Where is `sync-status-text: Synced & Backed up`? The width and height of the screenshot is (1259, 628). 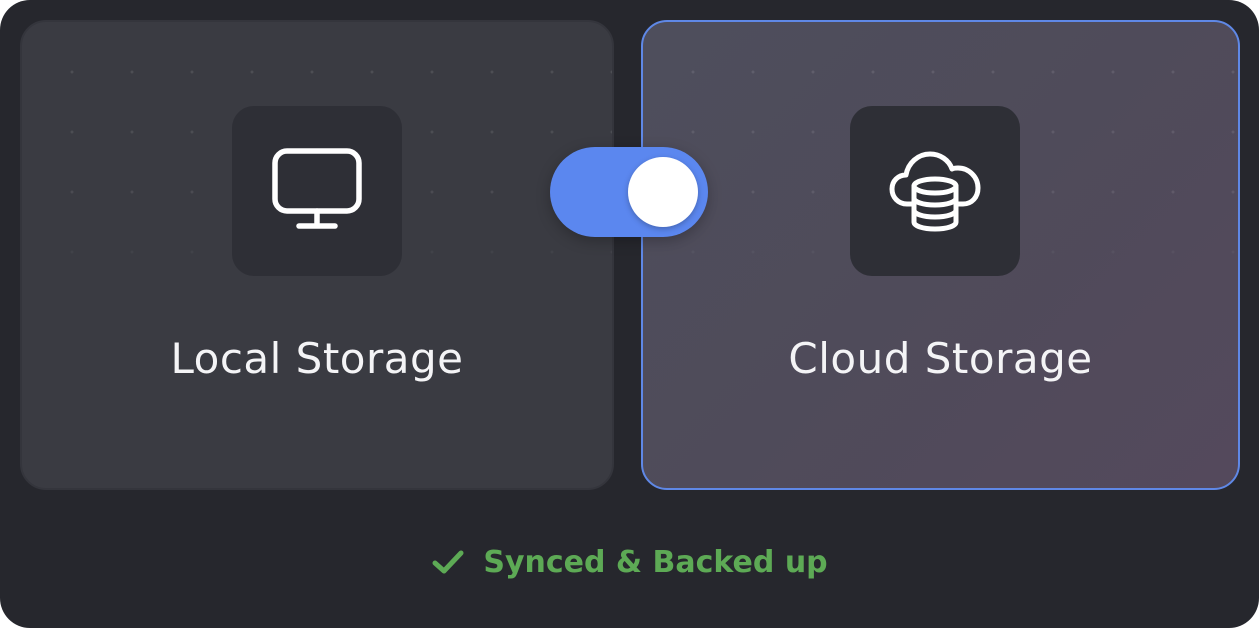
sync-status-text: Synced & Backed up is located at coordinates (655, 562).